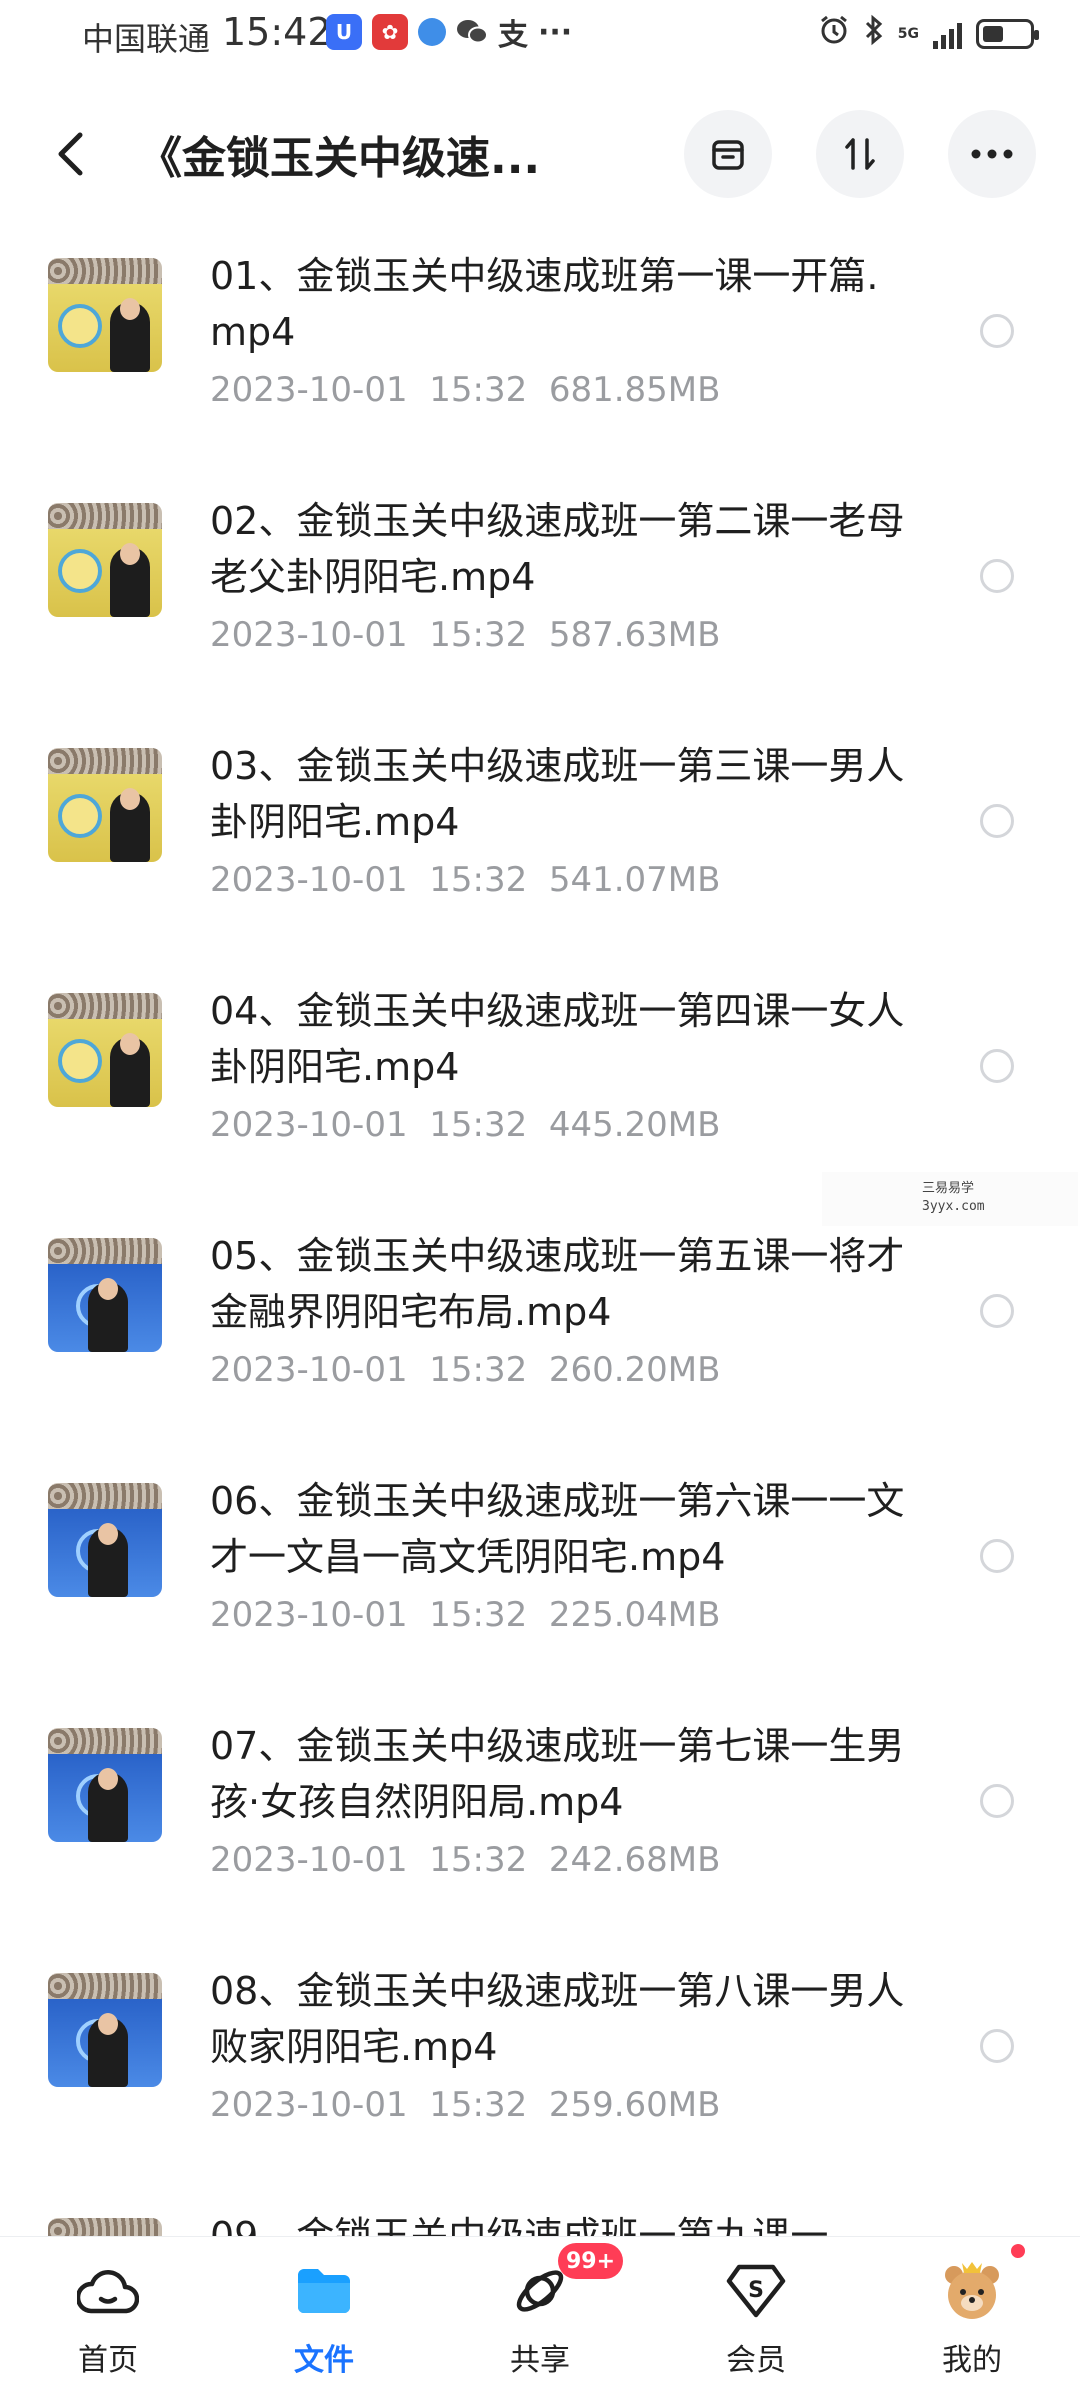 Image resolution: width=1080 pixels, height=2400 pixels. What do you see at coordinates (108, 2291) in the screenshot?
I see `cloud-home-icon` at bounding box center [108, 2291].